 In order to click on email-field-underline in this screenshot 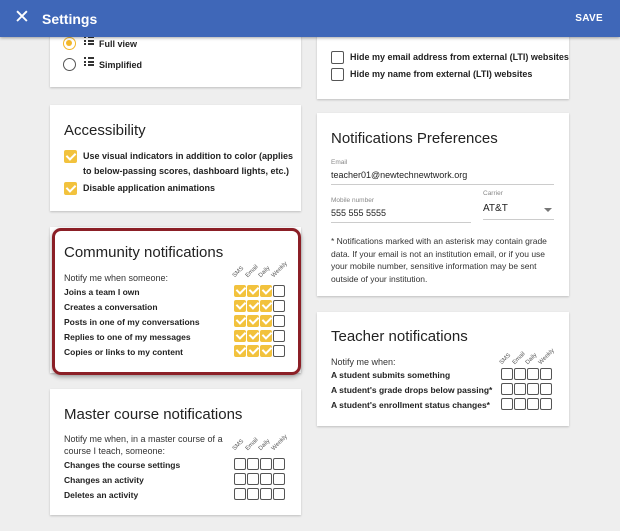, I will do `click(442, 184)`.